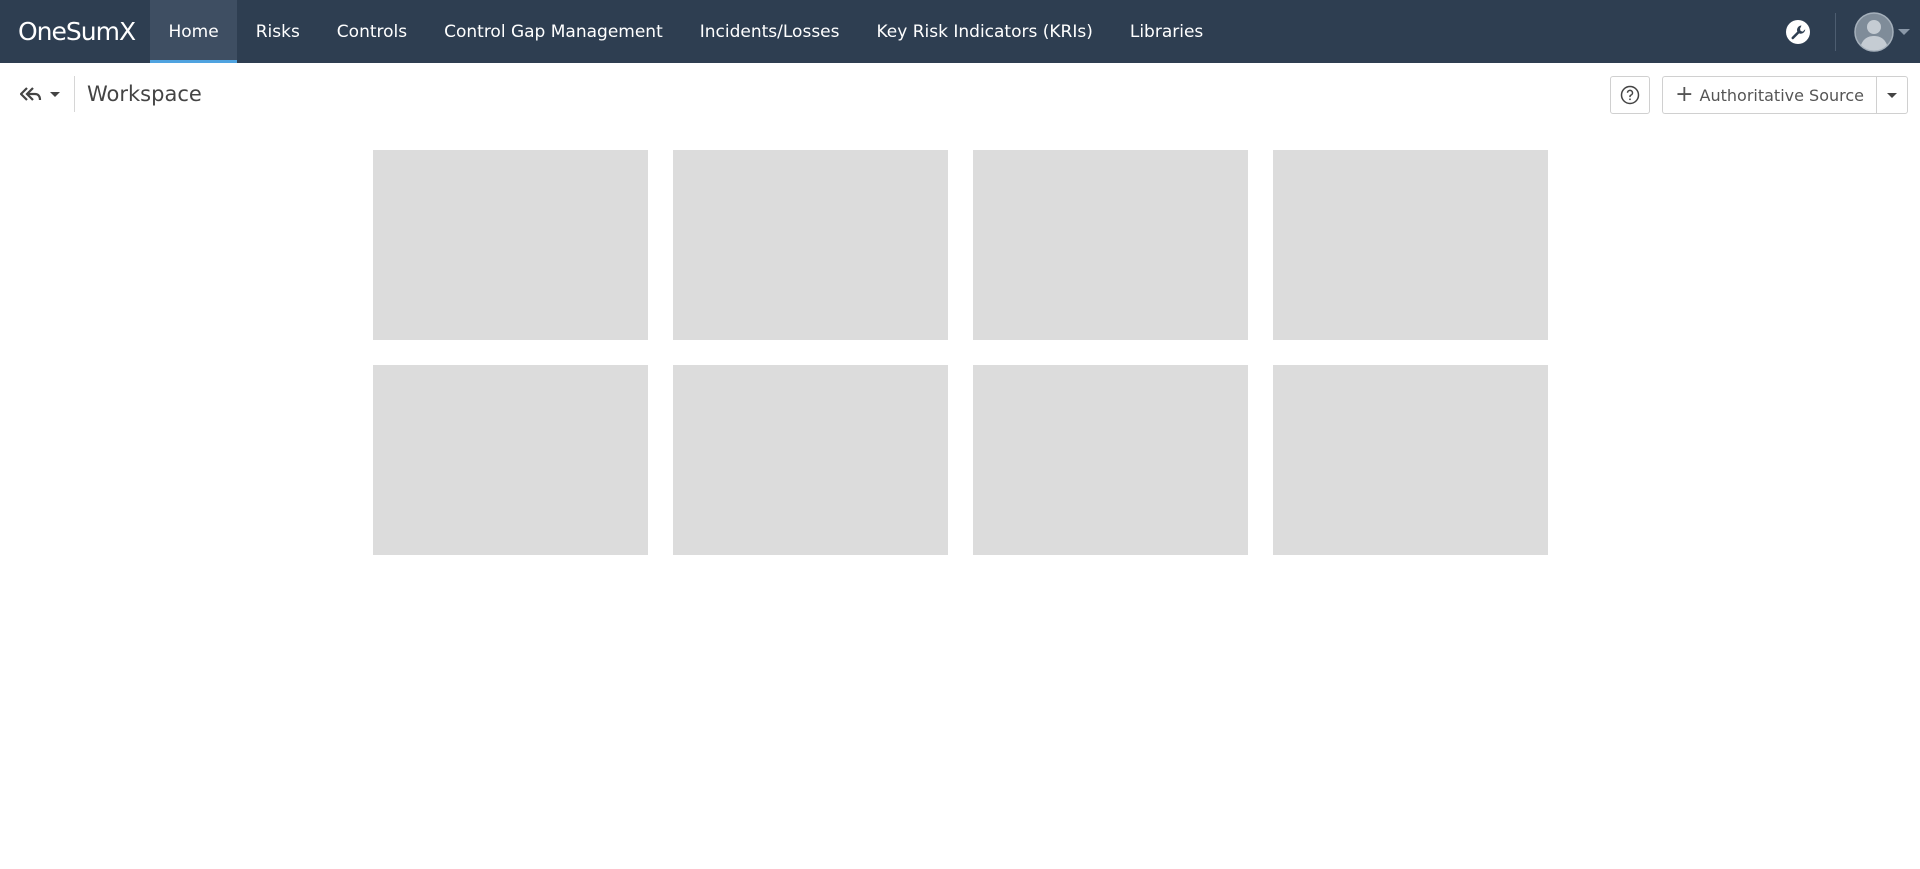 The height and width of the screenshot is (869, 1920). What do you see at coordinates (1781, 95) in the screenshot?
I see `add-button-label: Authoritative Source` at bounding box center [1781, 95].